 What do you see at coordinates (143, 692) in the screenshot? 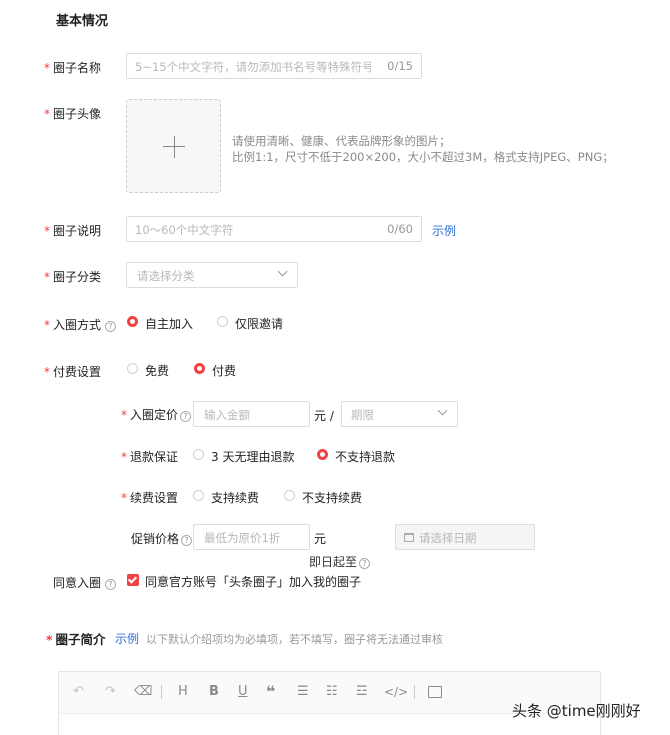
I see `eraser-icon: ⌫` at bounding box center [143, 692].